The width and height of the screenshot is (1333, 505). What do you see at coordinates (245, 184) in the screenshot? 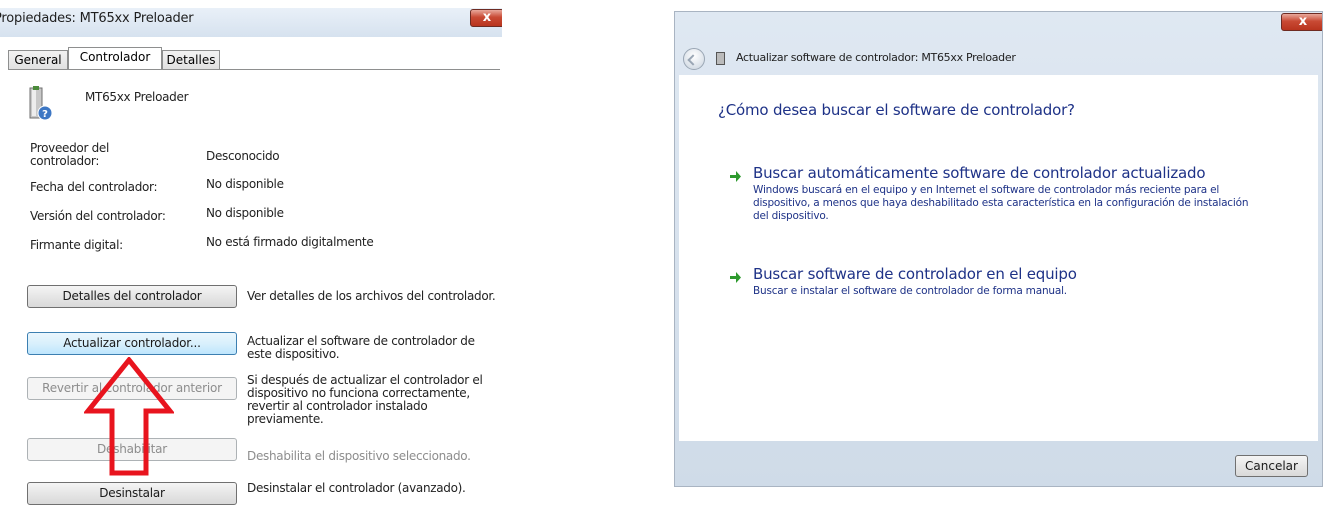
I see `date-value: No disponible` at bounding box center [245, 184].